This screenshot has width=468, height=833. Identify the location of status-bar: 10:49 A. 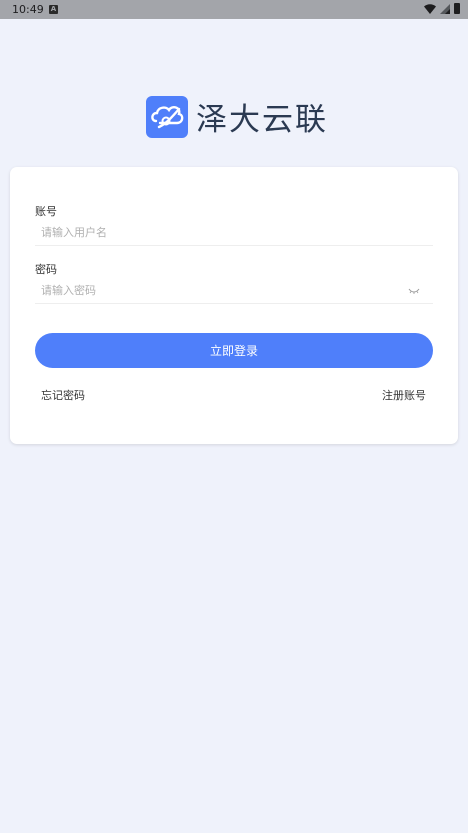
(234, 9).